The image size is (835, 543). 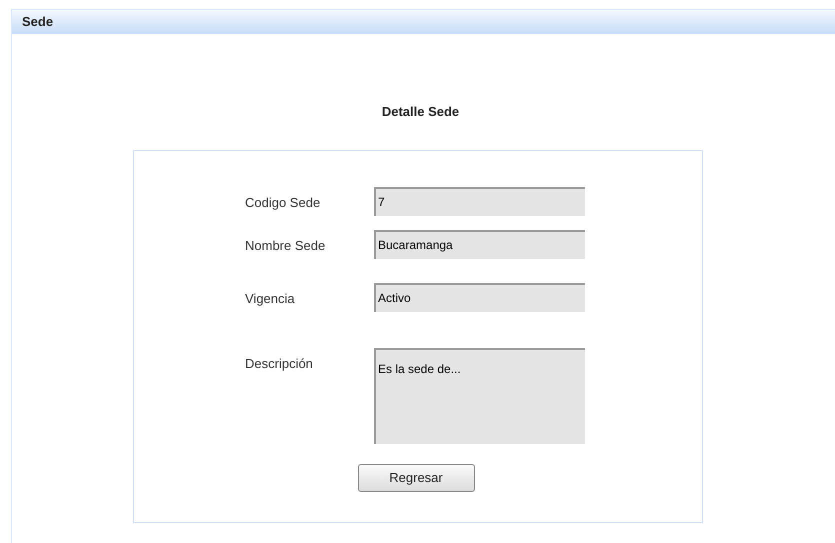 What do you see at coordinates (479, 244) in the screenshot?
I see `input-field: Bucaramanga` at bounding box center [479, 244].